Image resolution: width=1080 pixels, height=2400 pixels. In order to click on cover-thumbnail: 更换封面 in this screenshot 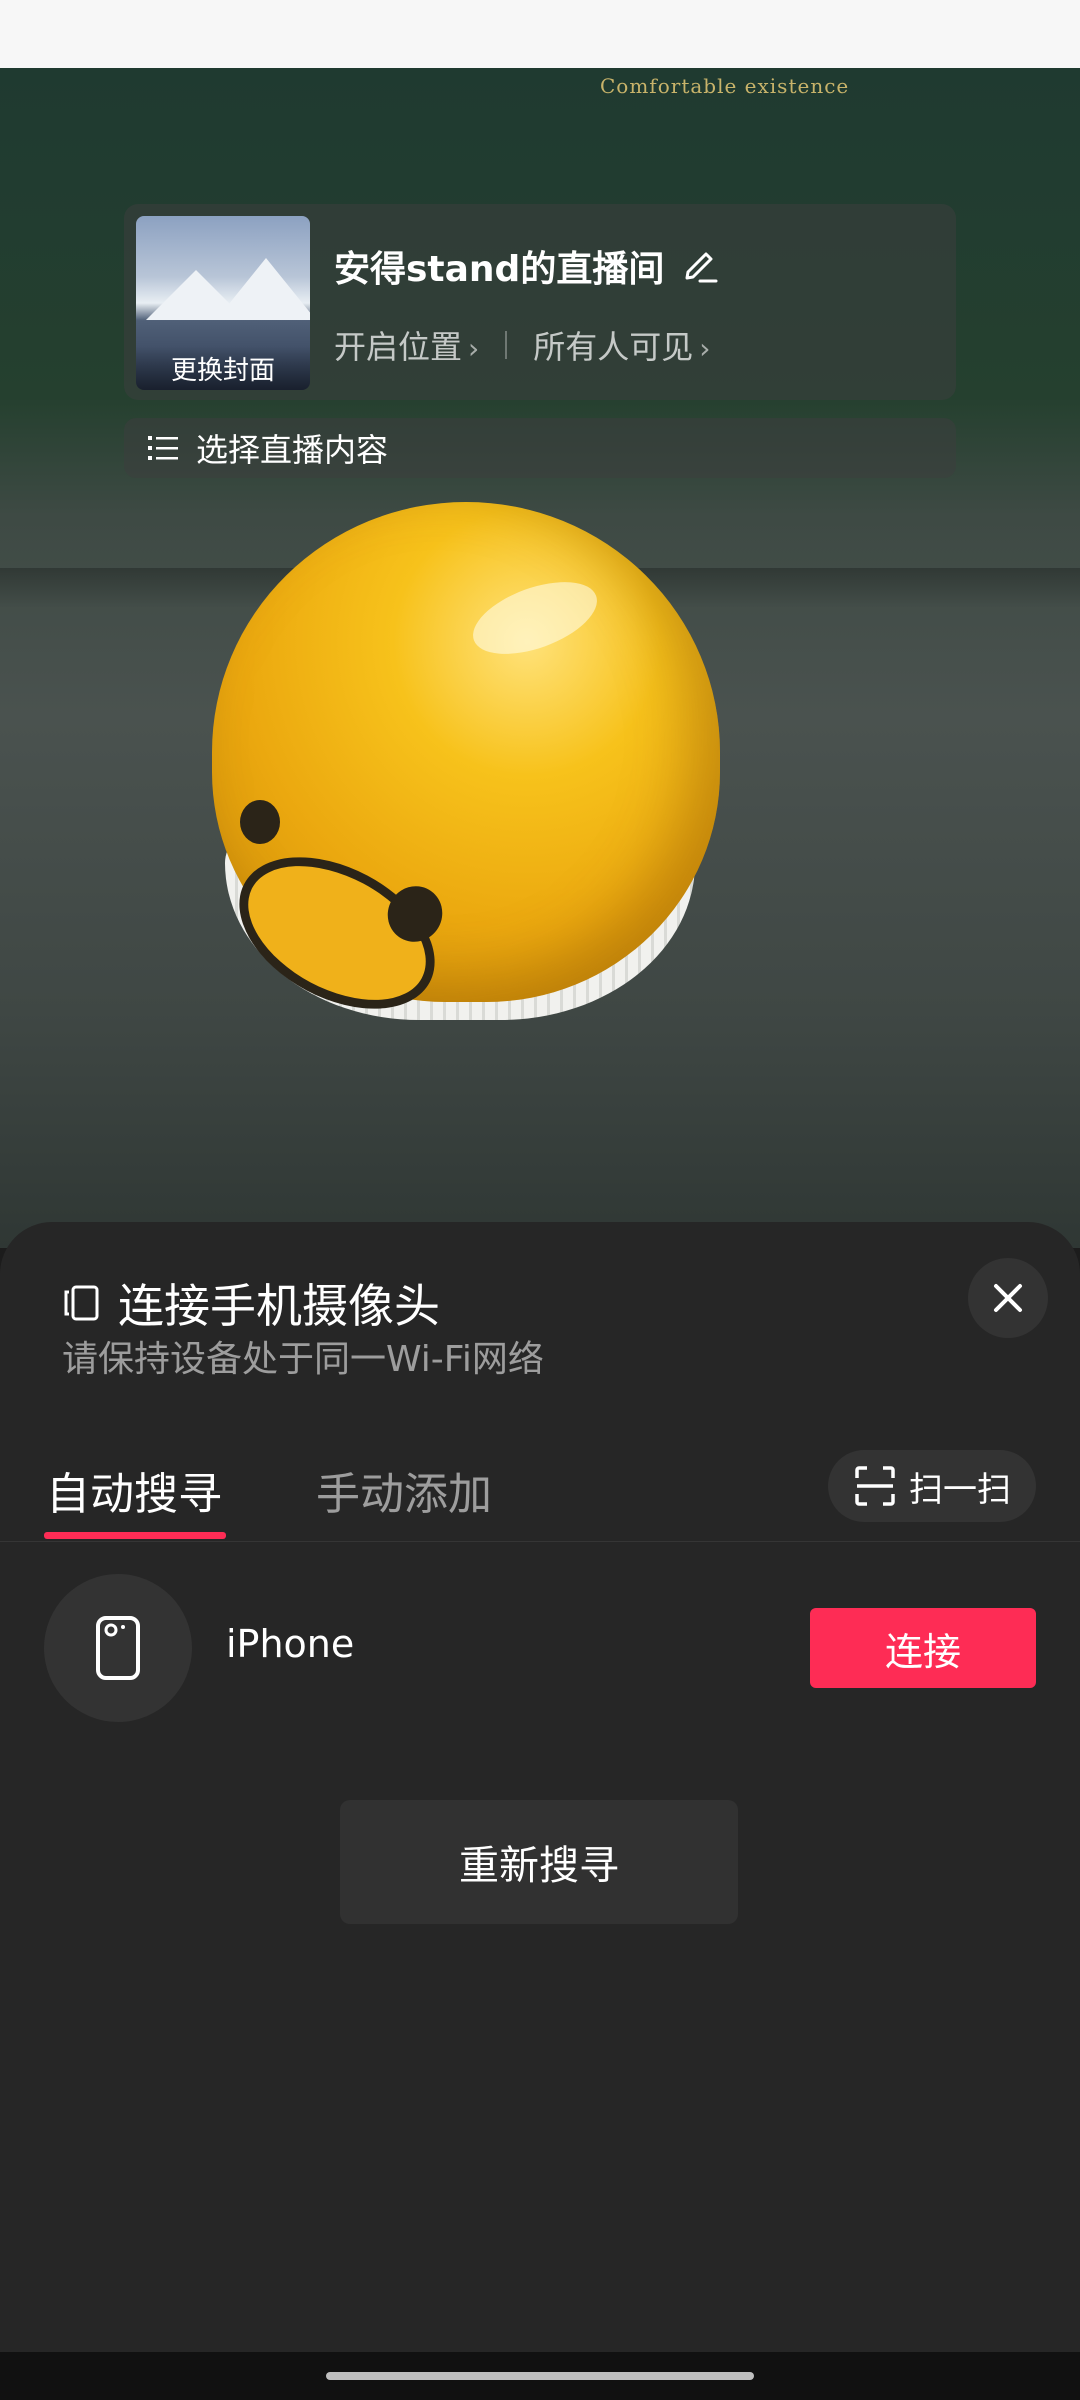, I will do `click(223, 303)`.